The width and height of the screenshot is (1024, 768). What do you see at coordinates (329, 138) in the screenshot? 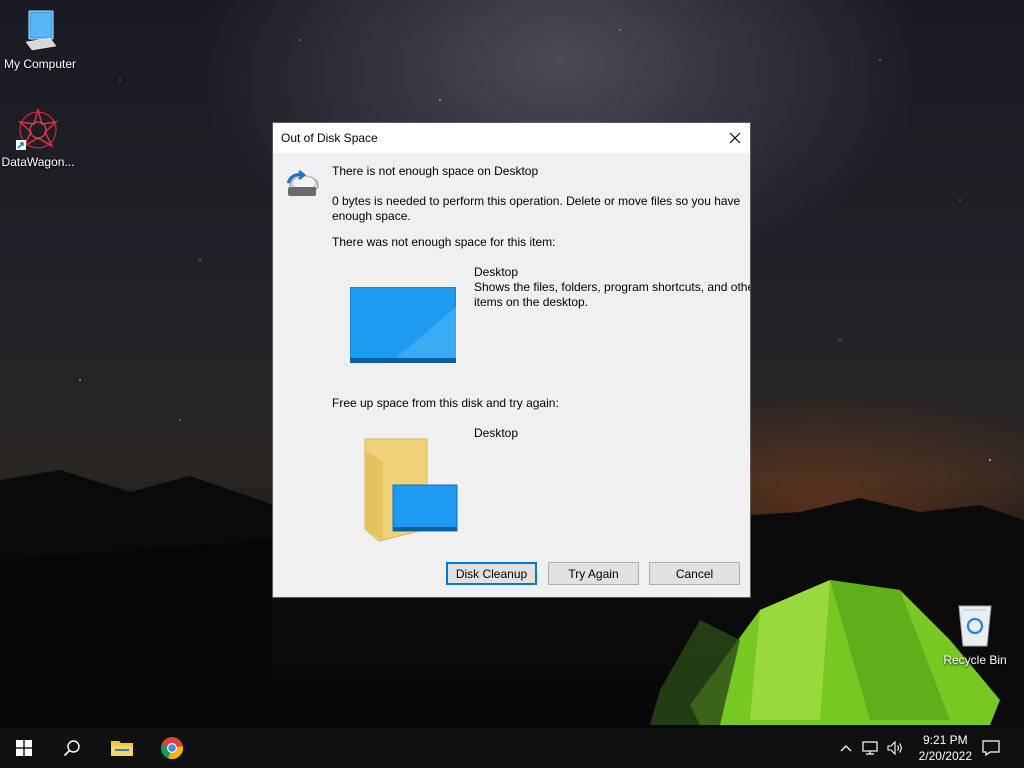
I see `dialog-title: Out of Disk Space` at bounding box center [329, 138].